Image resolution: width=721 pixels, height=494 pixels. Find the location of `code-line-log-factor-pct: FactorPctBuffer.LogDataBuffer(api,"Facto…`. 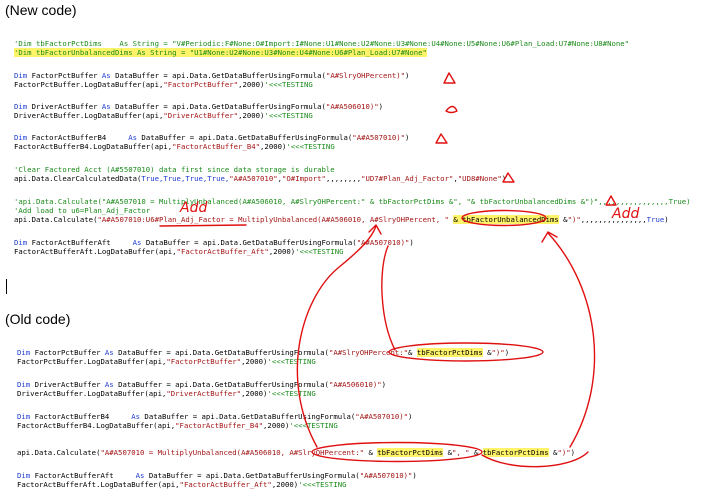

code-line-log-factor-pct: FactorPctBuffer.LogDataBuffer(api,"Facto… is located at coordinates (163, 84).